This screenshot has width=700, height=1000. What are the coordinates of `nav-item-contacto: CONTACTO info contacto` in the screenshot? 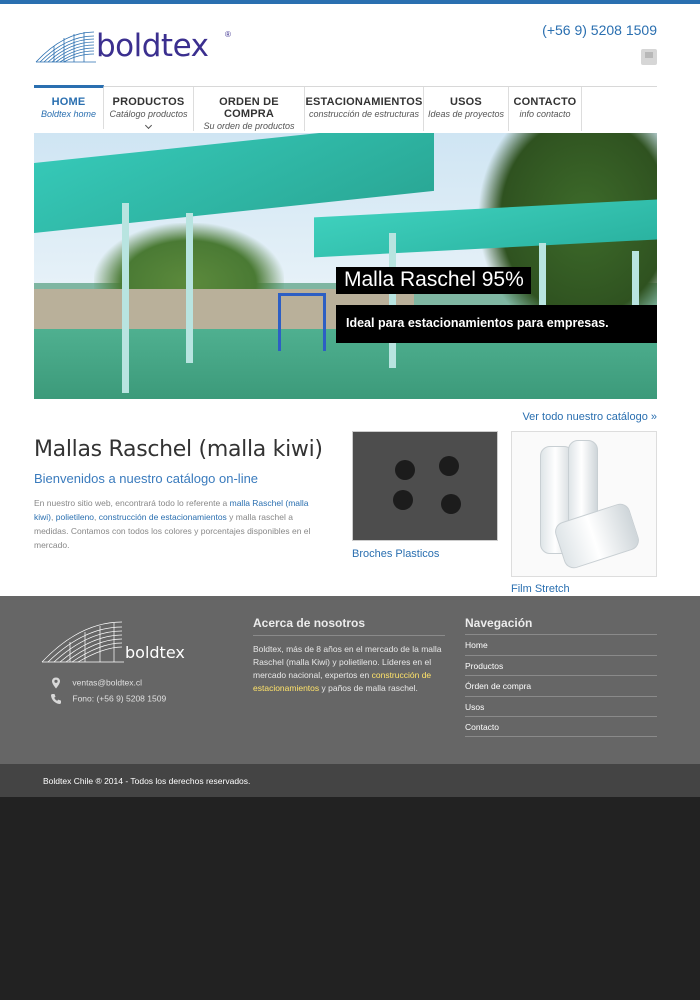 It's located at (545, 109).